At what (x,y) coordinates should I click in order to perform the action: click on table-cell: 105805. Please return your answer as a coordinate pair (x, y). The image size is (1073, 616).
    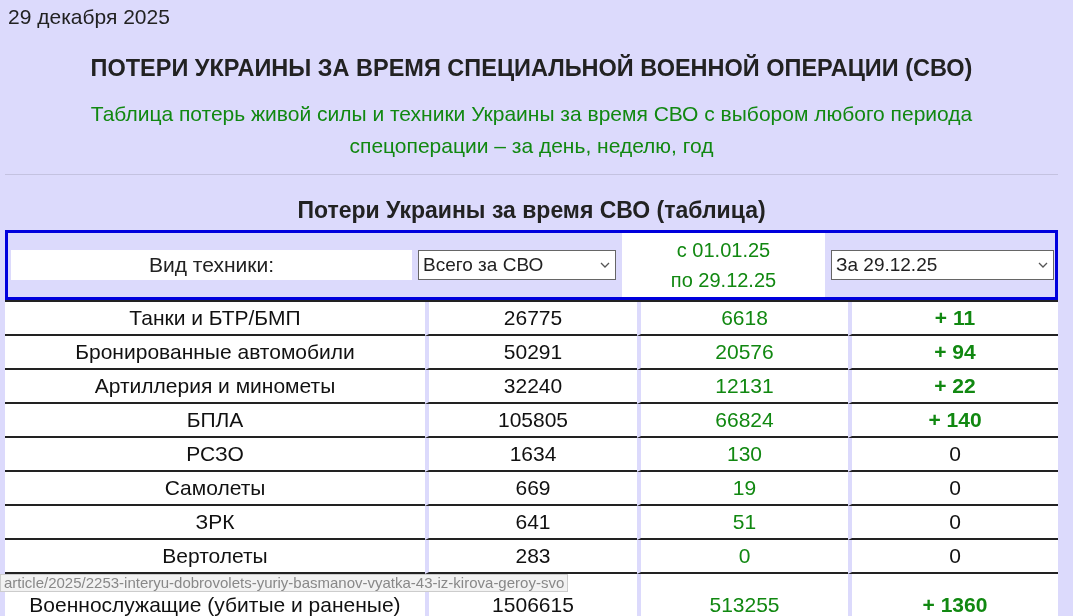
    Looking at the image, I should click on (533, 420).